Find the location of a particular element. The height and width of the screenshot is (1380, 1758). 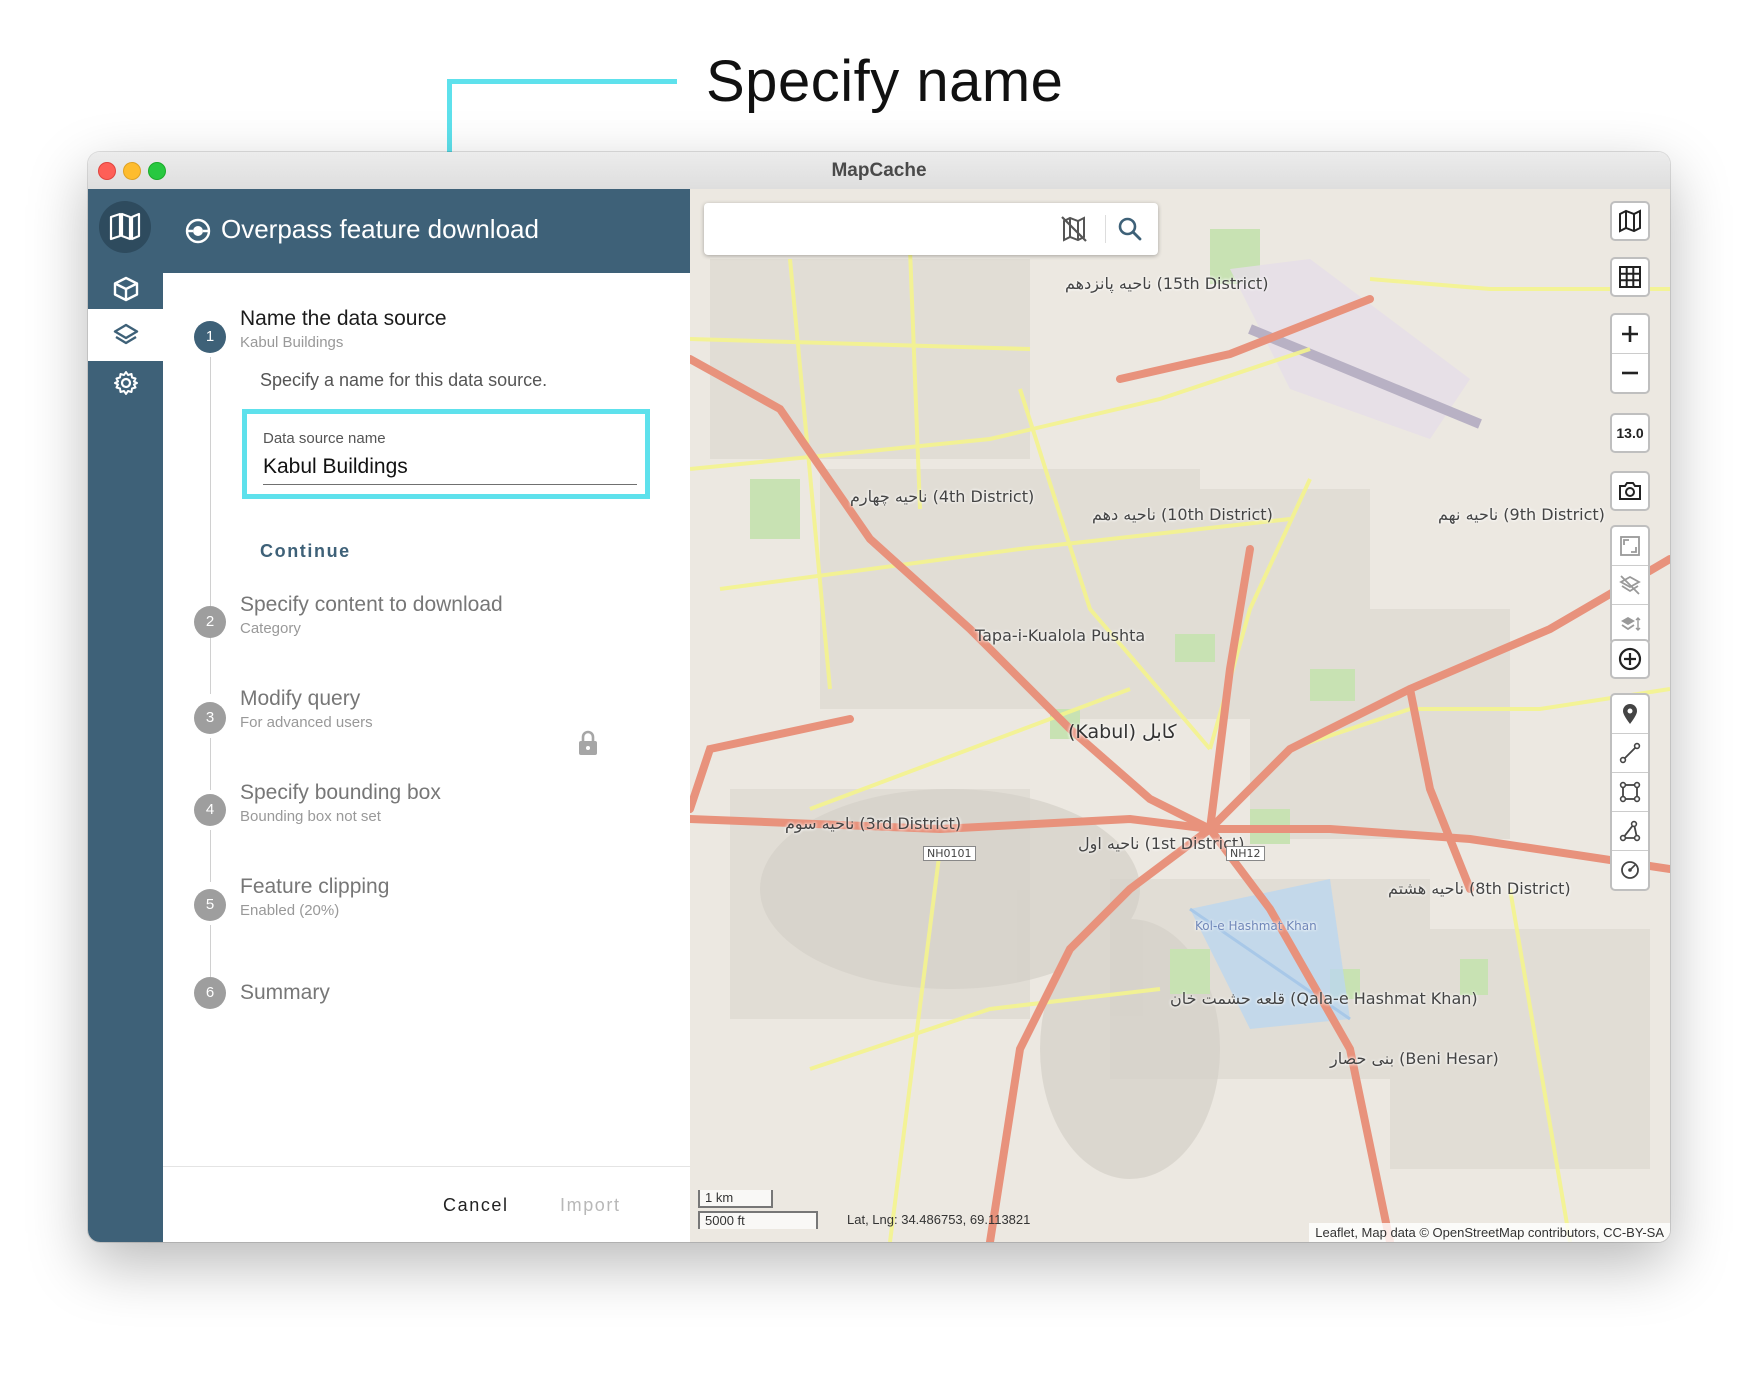

step-3-title: Modify query is located at coordinates (300, 699).